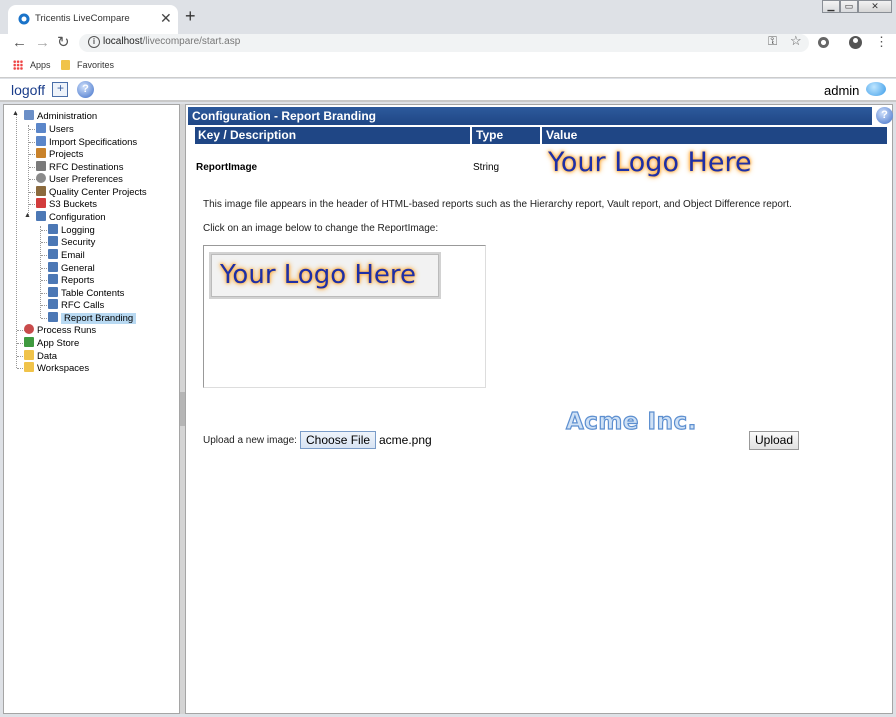  What do you see at coordinates (79, 179) in the screenshot?
I see `tree-item-user-preferences: User Preferences` at bounding box center [79, 179].